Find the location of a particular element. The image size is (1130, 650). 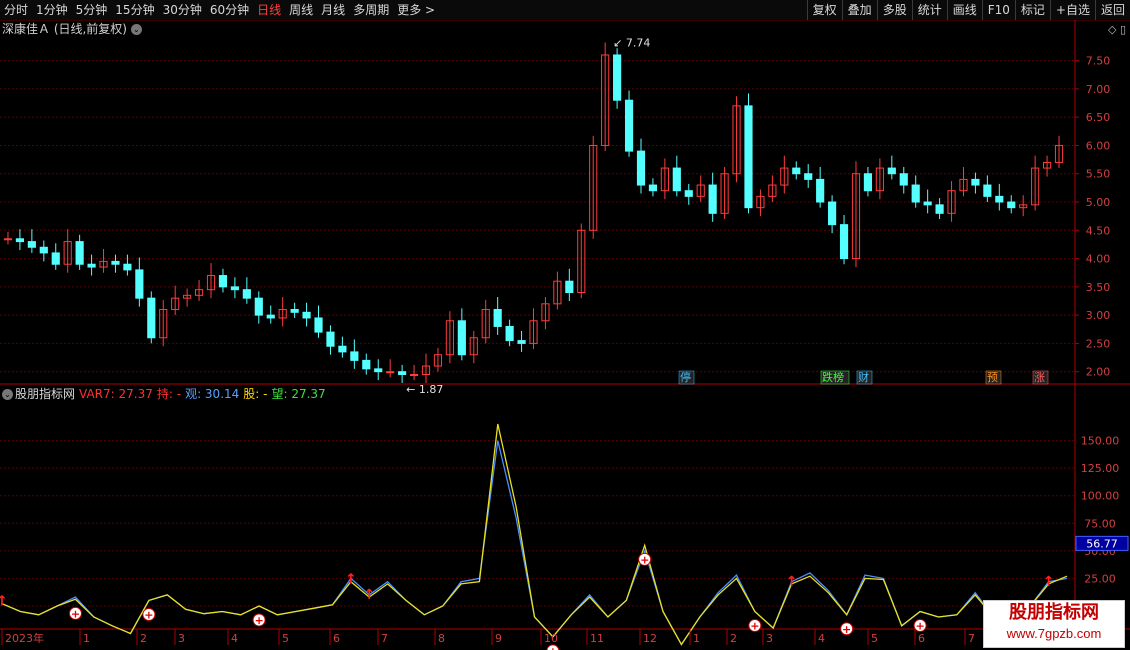

date-axis-label: 12 is located at coordinates (650, 638).